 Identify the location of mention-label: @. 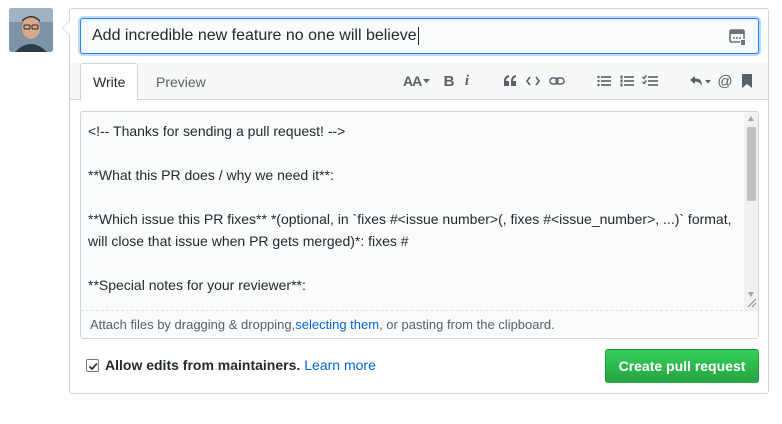
(725, 81).